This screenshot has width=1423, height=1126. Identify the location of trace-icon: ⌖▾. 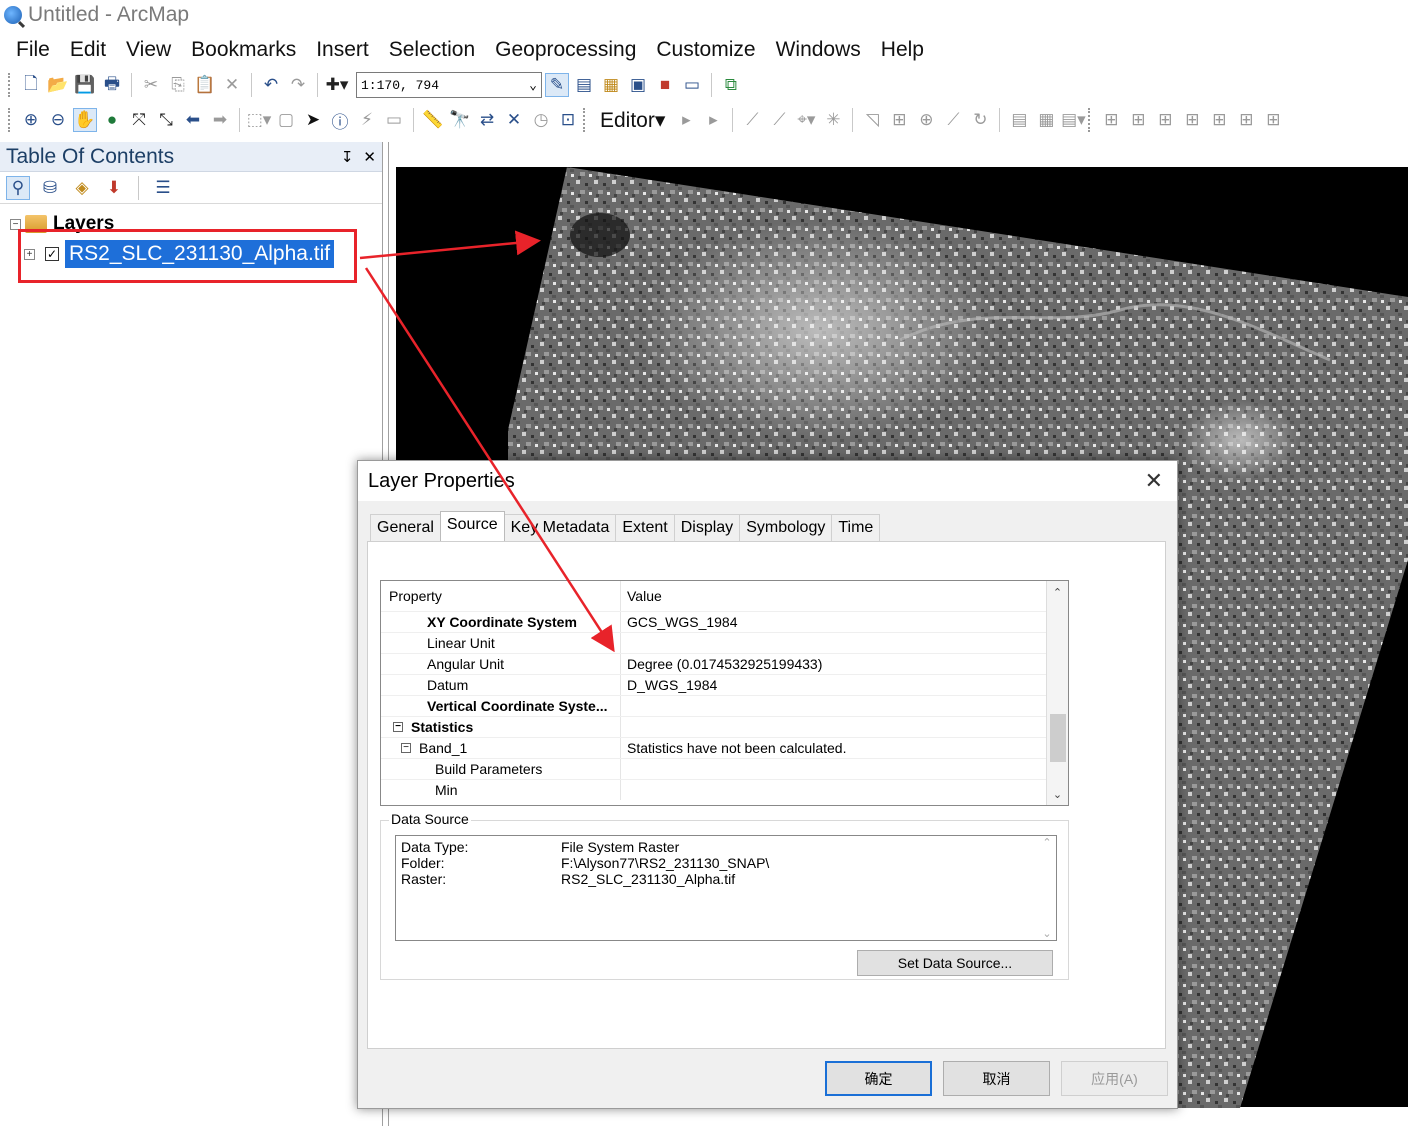
(806, 120).